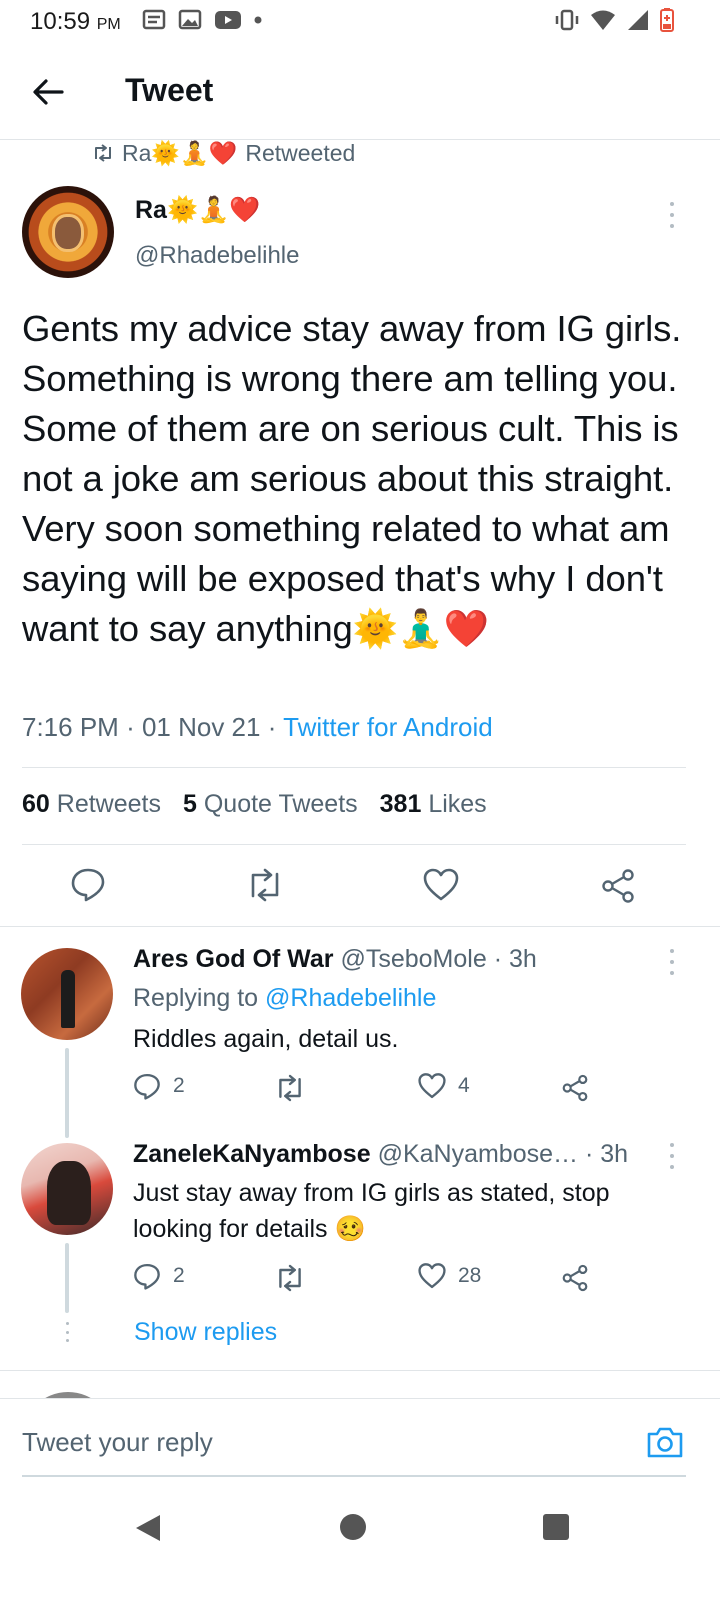 Image resolution: width=720 pixels, height=1600 pixels. What do you see at coordinates (360, 92) in the screenshot?
I see `top-app-bar: Tweet` at bounding box center [360, 92].